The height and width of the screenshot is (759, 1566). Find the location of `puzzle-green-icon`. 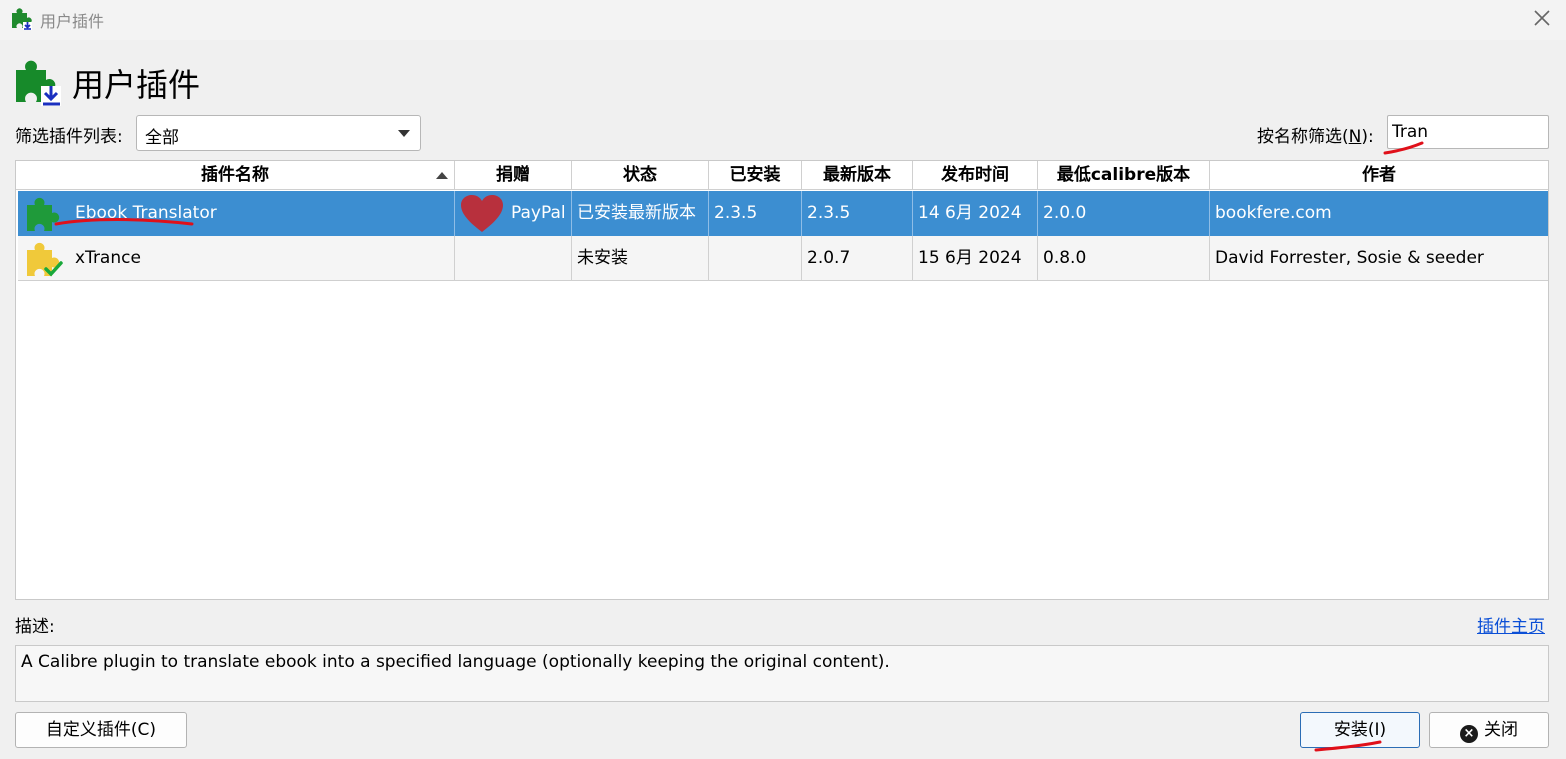

puzzle-green-icon is located at coordinates (43, 214).